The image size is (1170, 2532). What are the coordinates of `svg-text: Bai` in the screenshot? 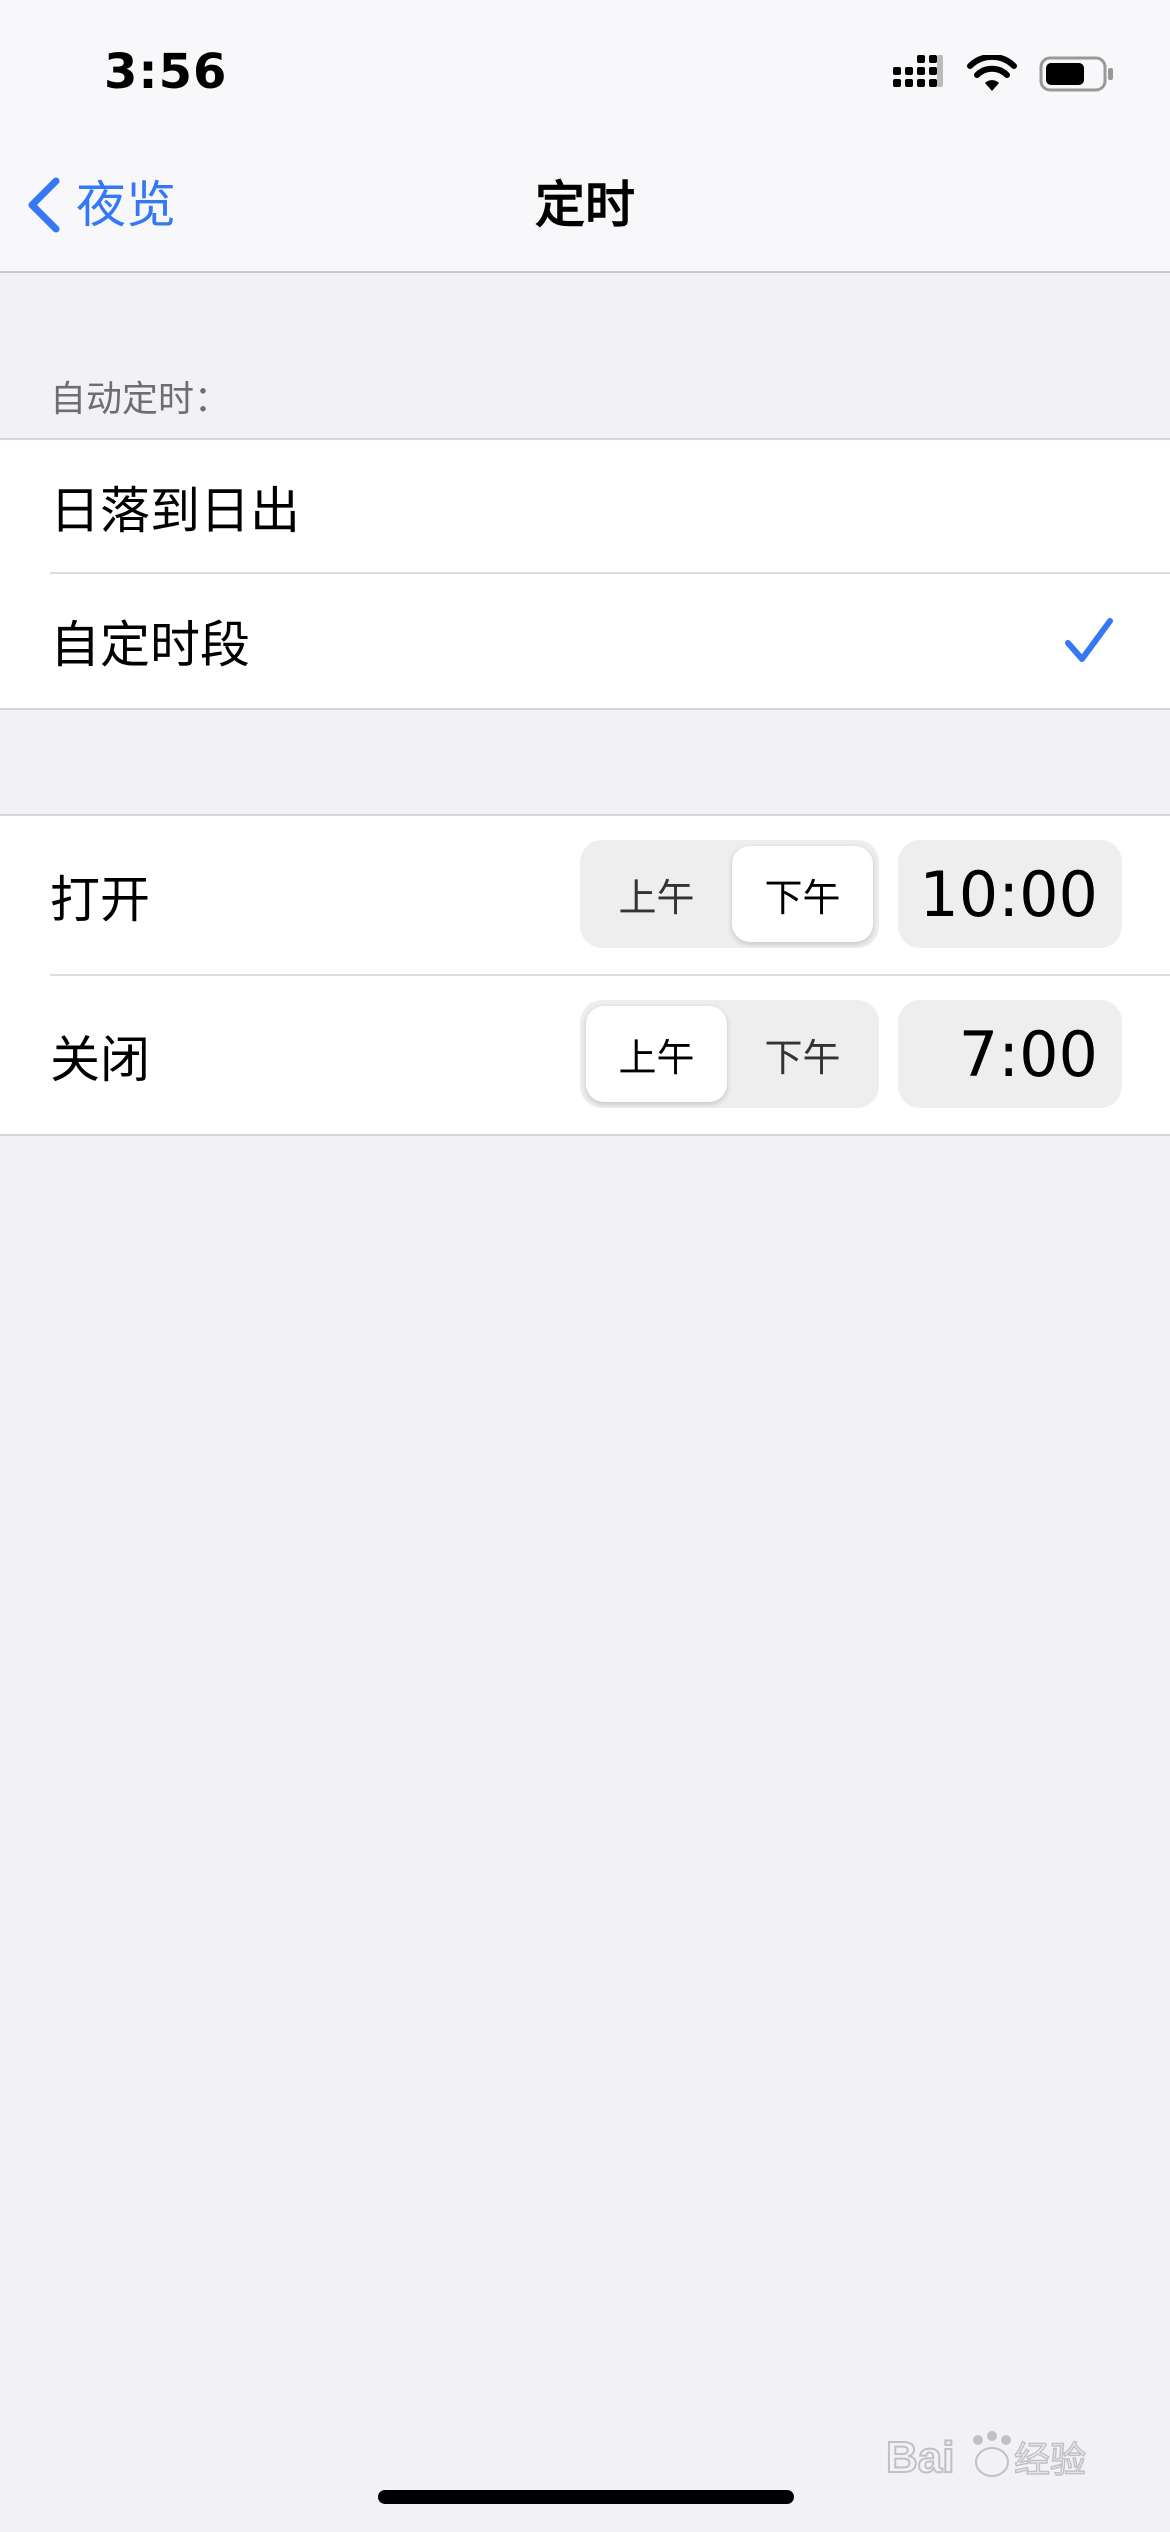 It's located at (920, 2457).